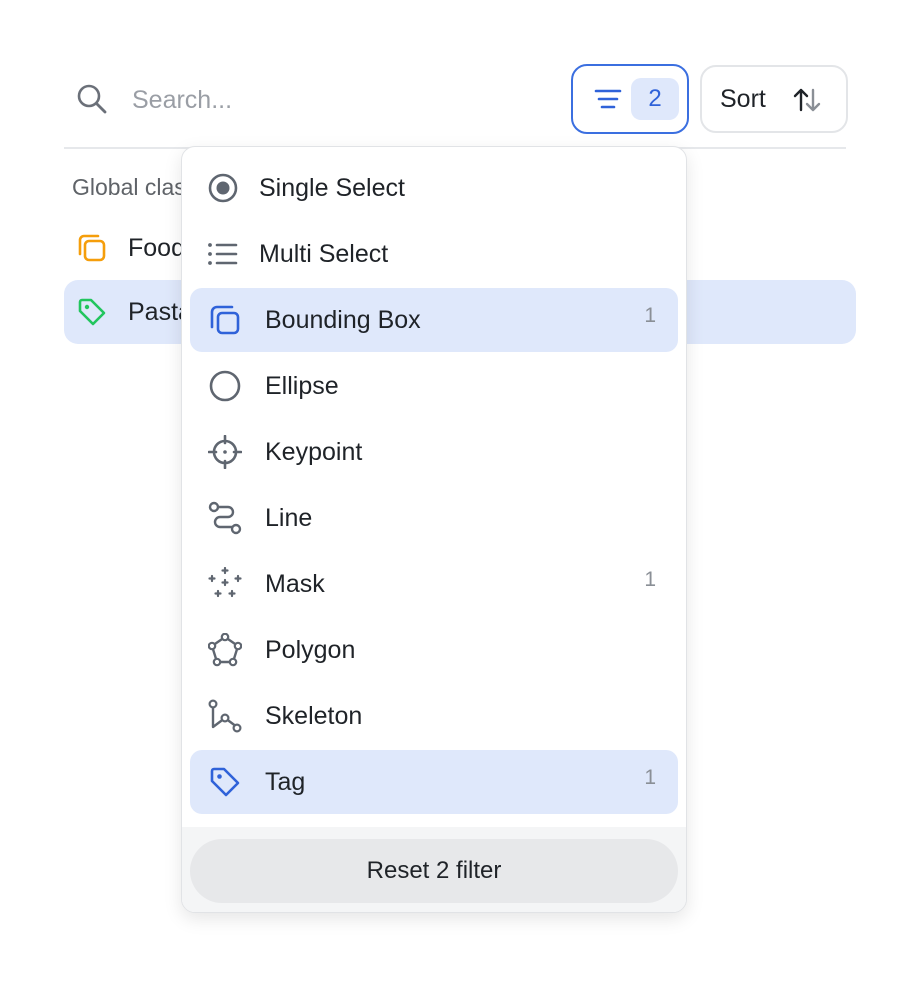 This screenshot has width=920, height=991. I want to click on menu-item-label: Bounding Box, so click(343, 320).